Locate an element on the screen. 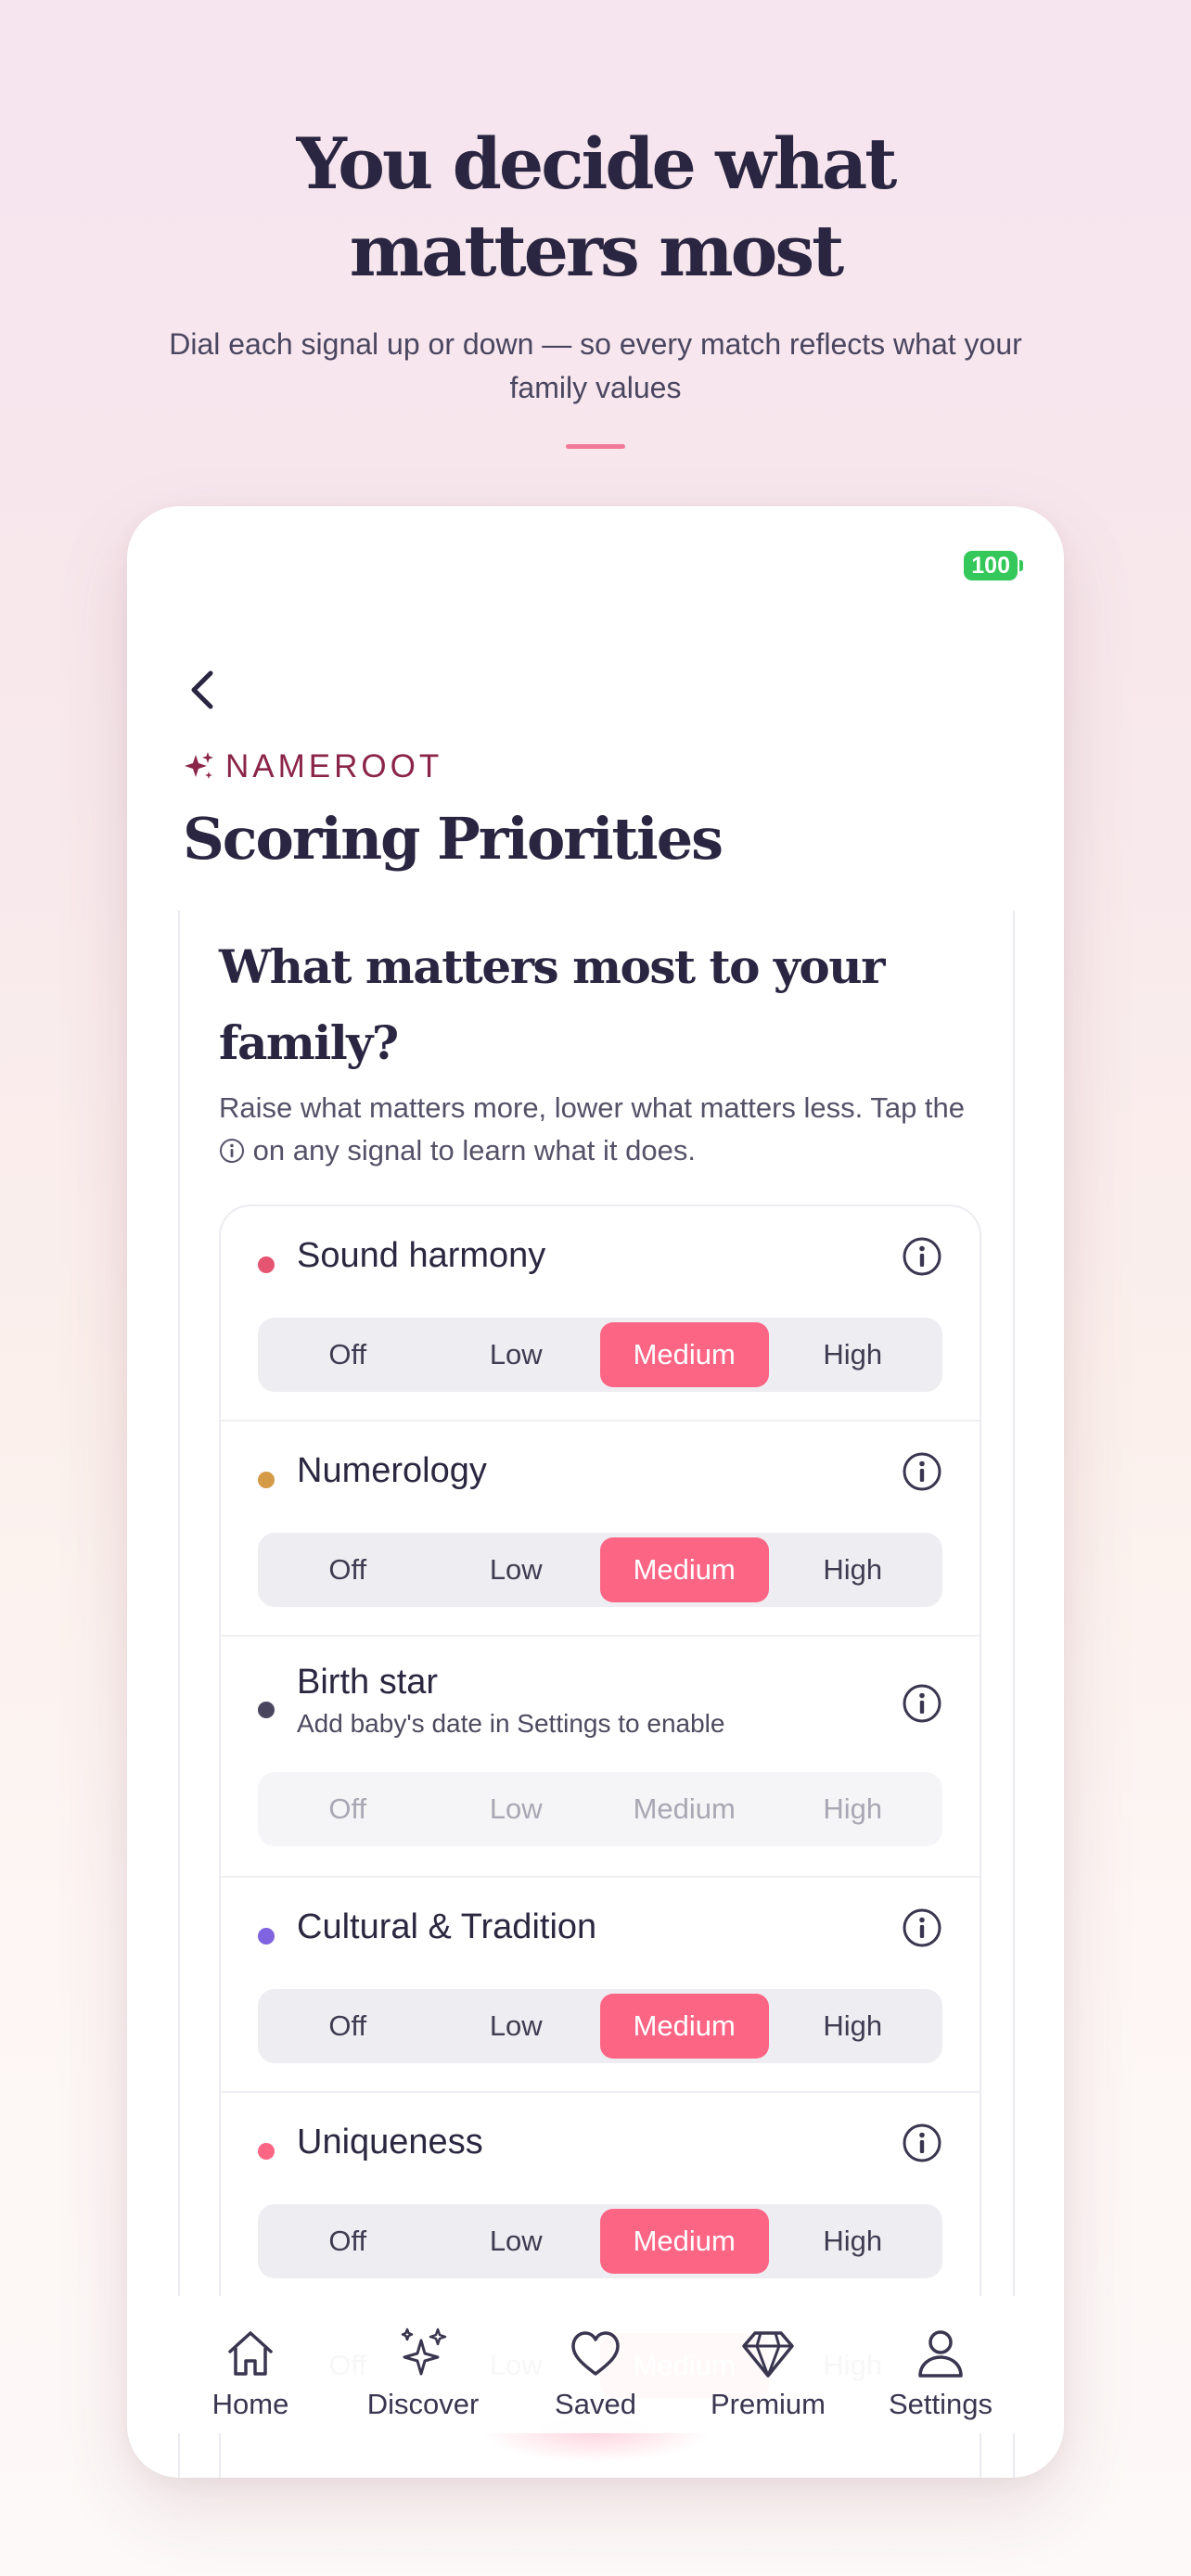 The image size is (1191, 2576). promo-title-line-1: You decide what is located at coordinates (597, 163).